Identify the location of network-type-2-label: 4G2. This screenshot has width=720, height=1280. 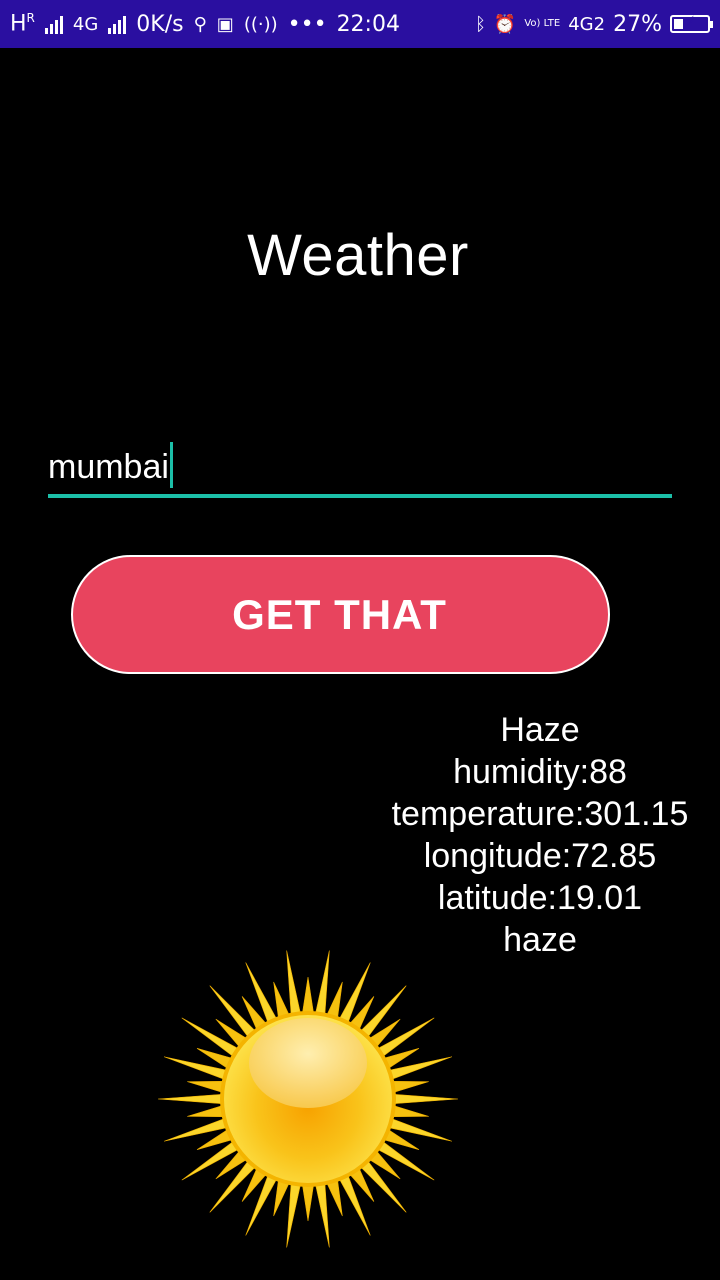
(587, 24).